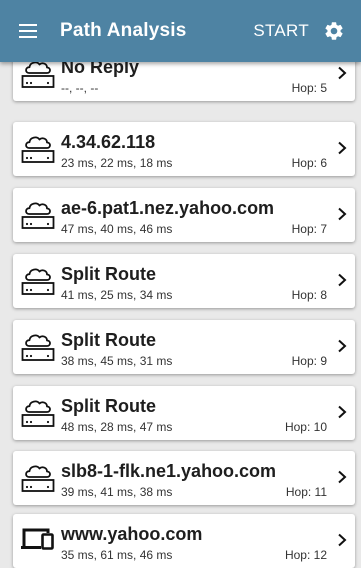 The width and height of the screenshot is (361, 568). I want to click on gear-icon, so click(334, 31).